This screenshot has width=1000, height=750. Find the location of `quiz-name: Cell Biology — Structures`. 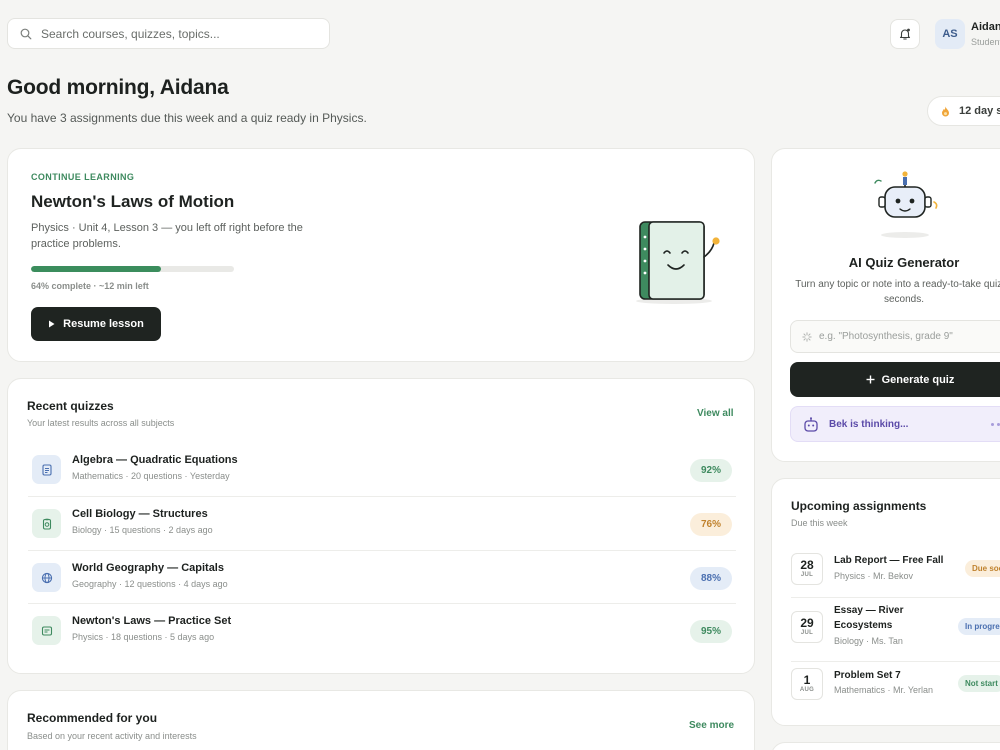

quiz-name: Cell Biology — Structures is located at coordinates (140, 514).